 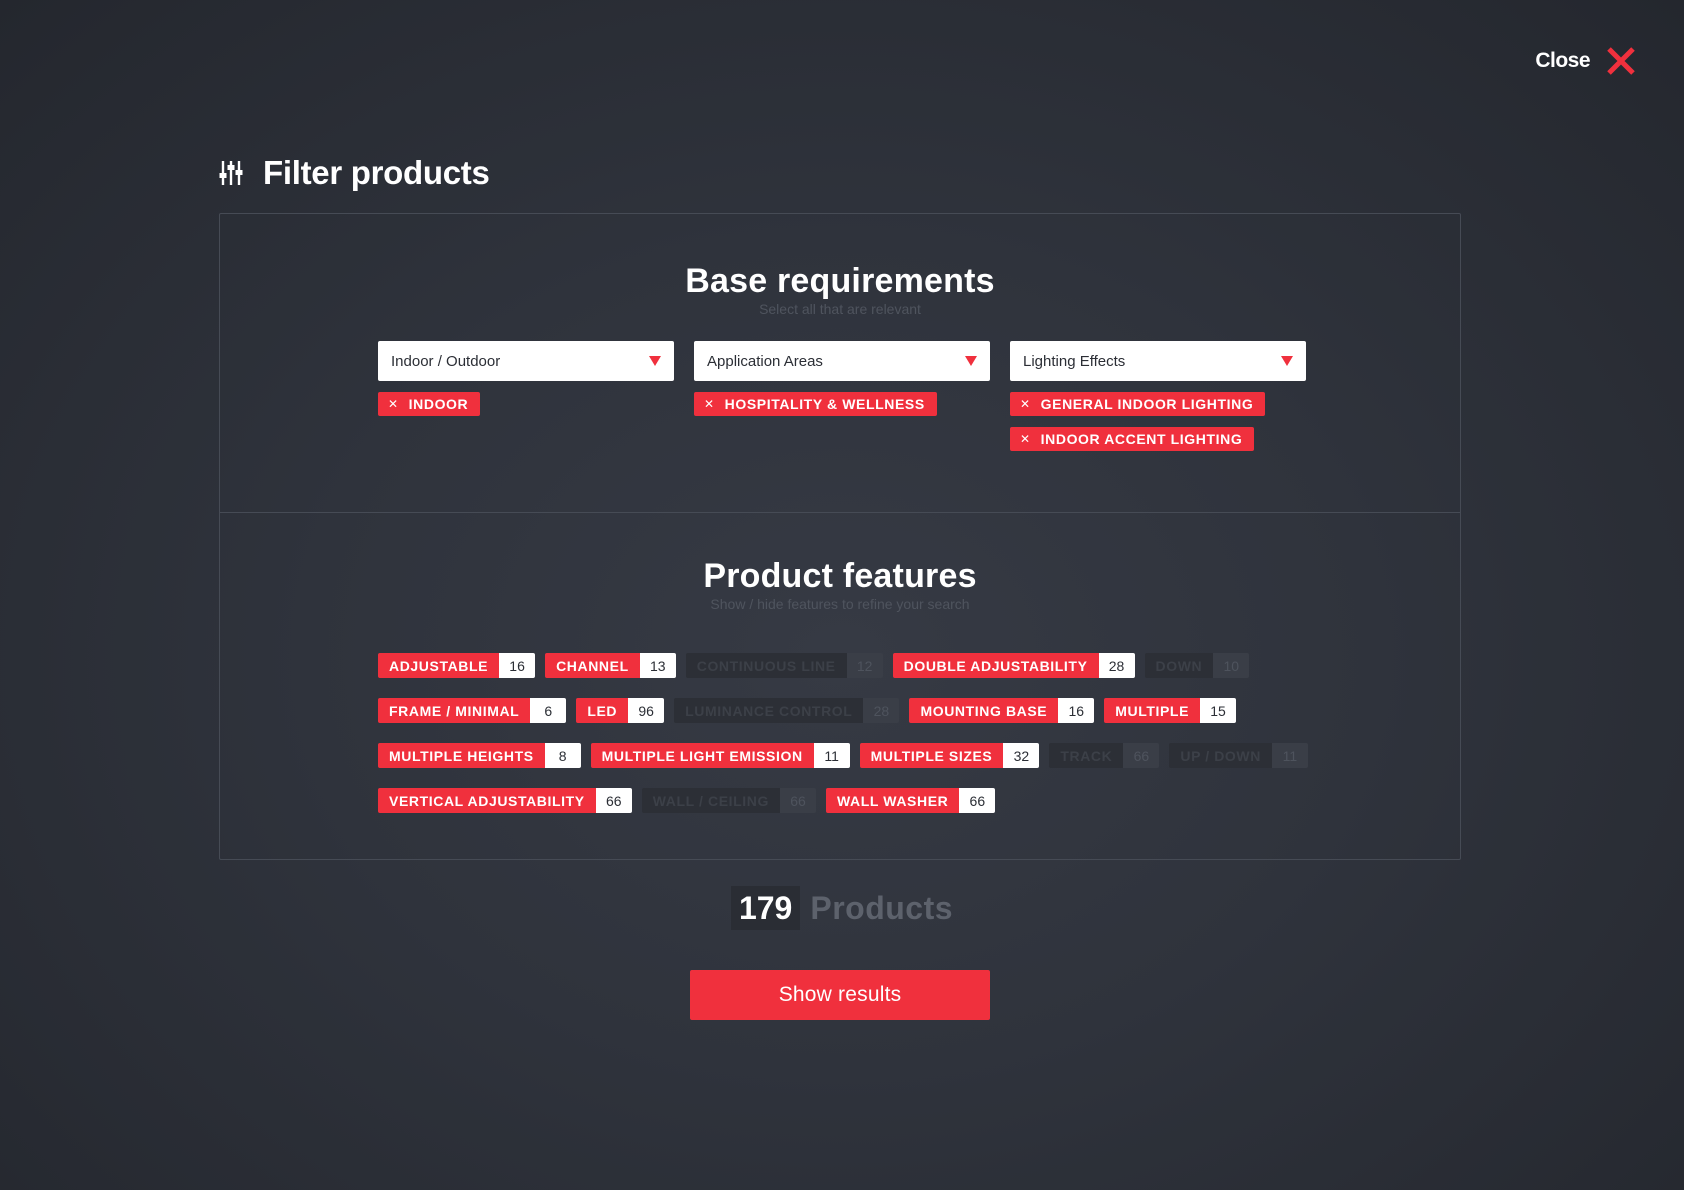 I want to click on tag-count: 8, so click(x=562, y=755).